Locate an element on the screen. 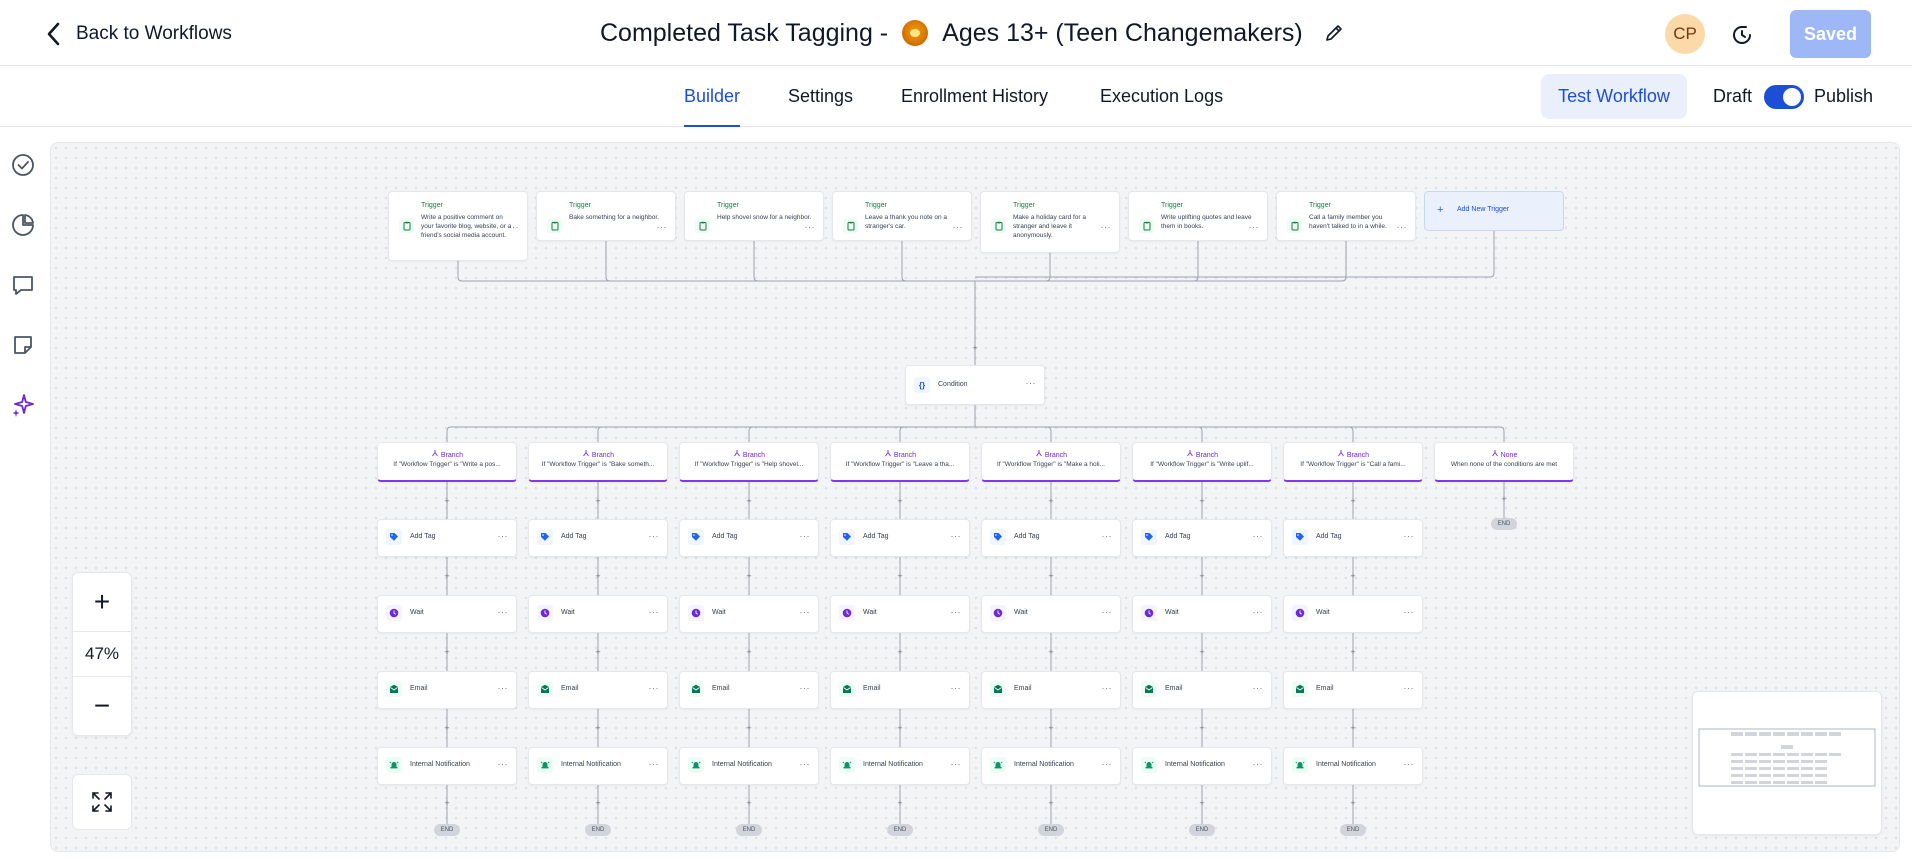  minimap is located at coordinates (1787, 763).